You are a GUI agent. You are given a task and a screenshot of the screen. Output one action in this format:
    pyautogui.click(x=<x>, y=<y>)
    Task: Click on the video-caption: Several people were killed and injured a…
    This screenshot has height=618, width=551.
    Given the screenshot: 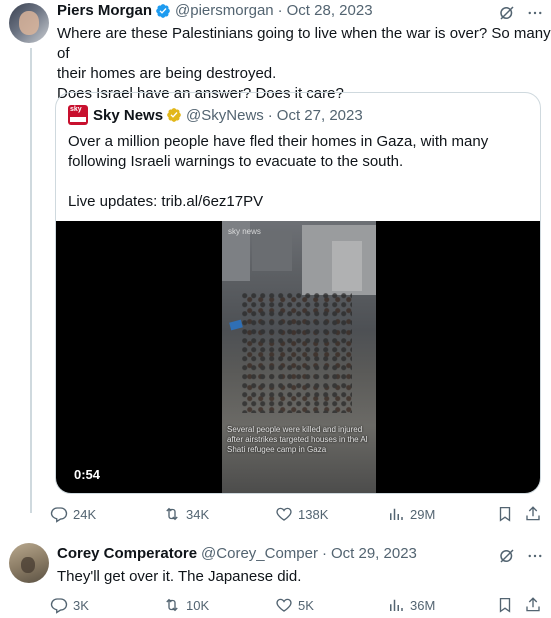 What is the action you would take?
    pyautogui.click(x=297, y=439)
    